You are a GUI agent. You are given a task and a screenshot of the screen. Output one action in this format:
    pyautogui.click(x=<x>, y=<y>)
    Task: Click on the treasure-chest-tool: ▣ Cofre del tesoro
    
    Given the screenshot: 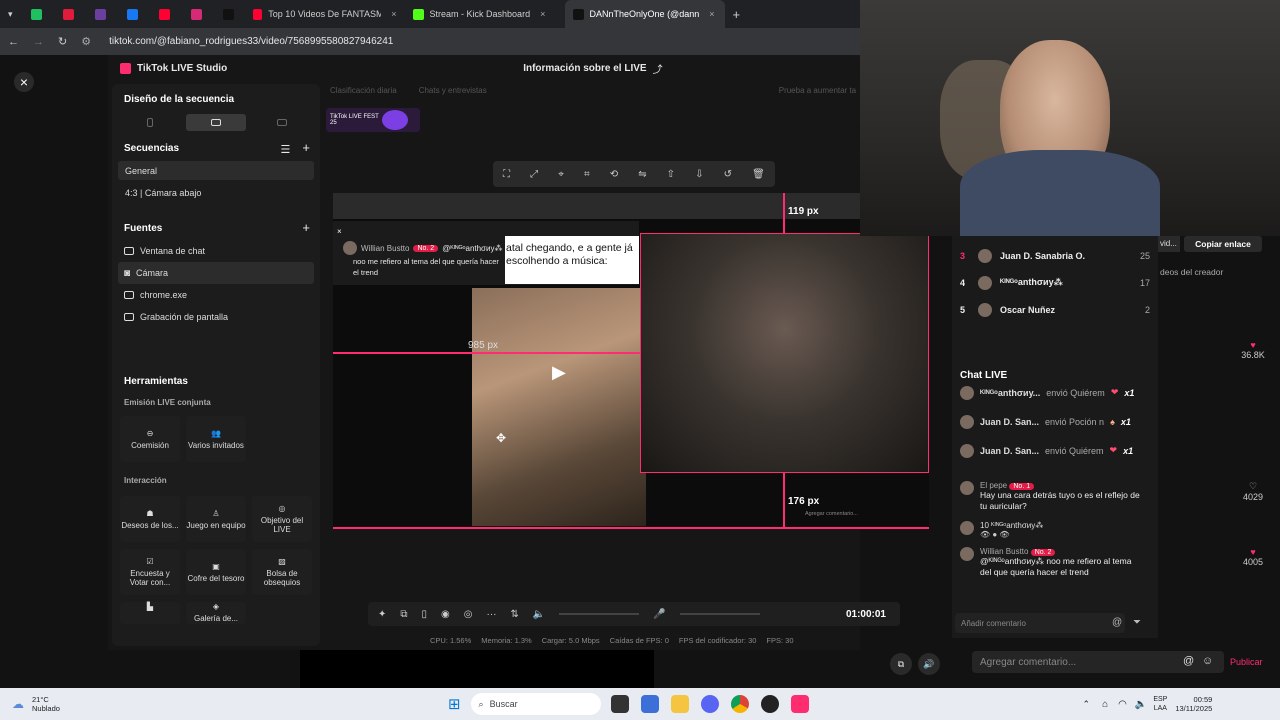 What is the action you would take?
    pyautogui.click(x=216, y=572)
    